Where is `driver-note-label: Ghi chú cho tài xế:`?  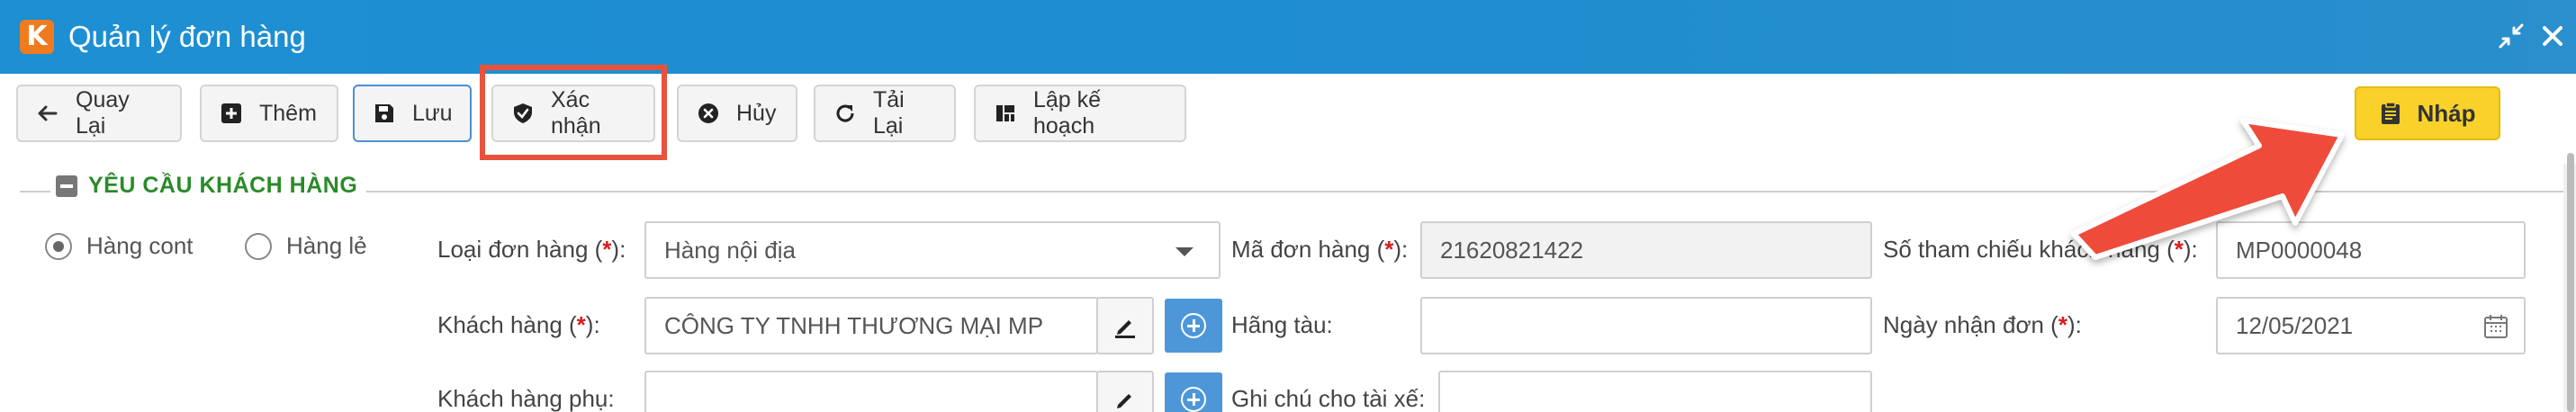 driver-note-label: Ghi chú cho tài xế: is located at coordinates (1328, 398).